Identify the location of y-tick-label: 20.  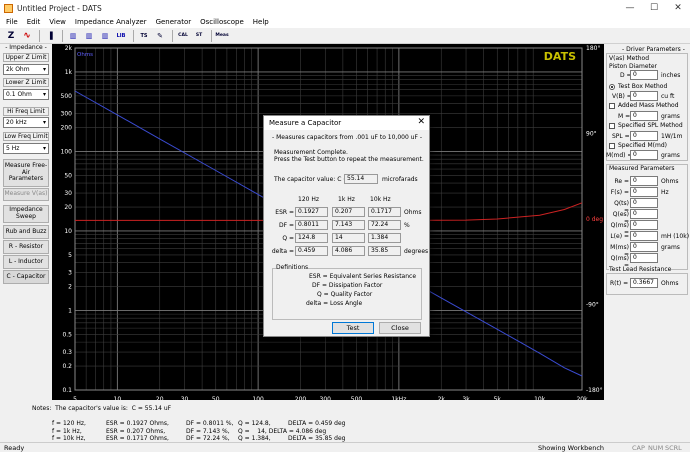
(68, 207).